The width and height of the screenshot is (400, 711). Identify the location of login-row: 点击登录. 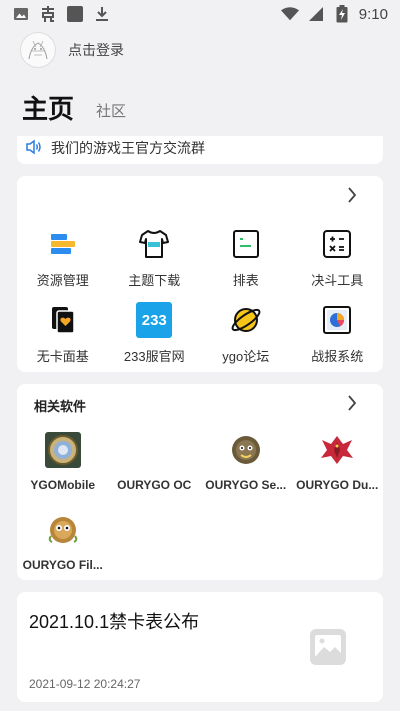
(72, 50).